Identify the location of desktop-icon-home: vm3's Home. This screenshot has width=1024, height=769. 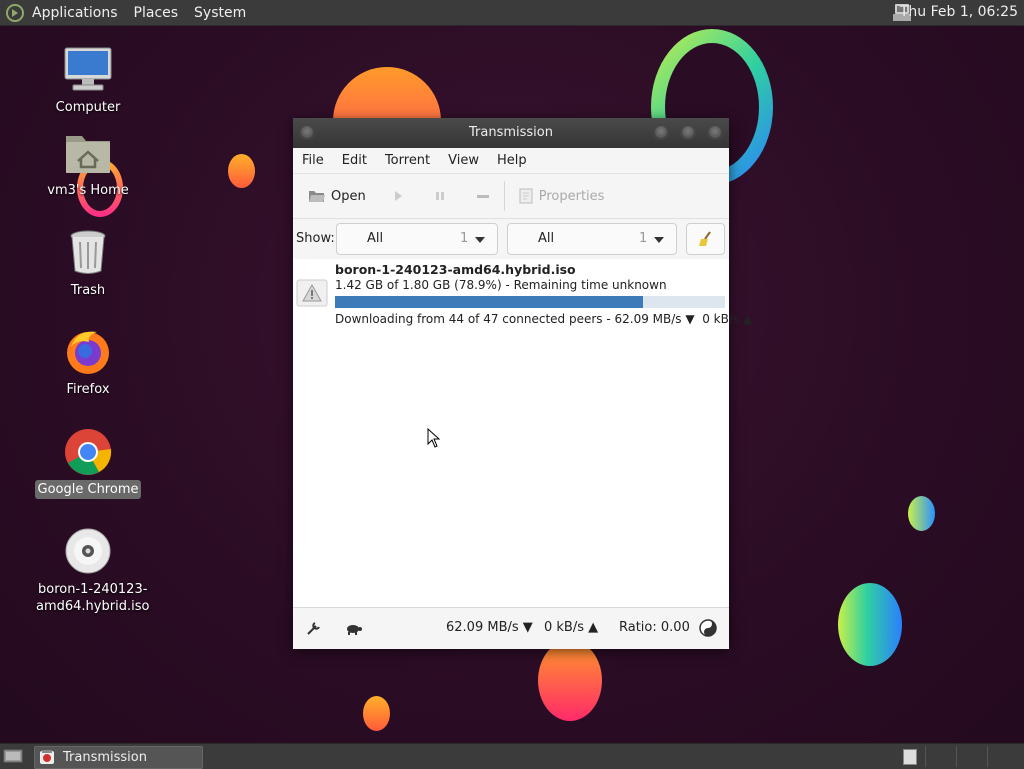
(88, 164).